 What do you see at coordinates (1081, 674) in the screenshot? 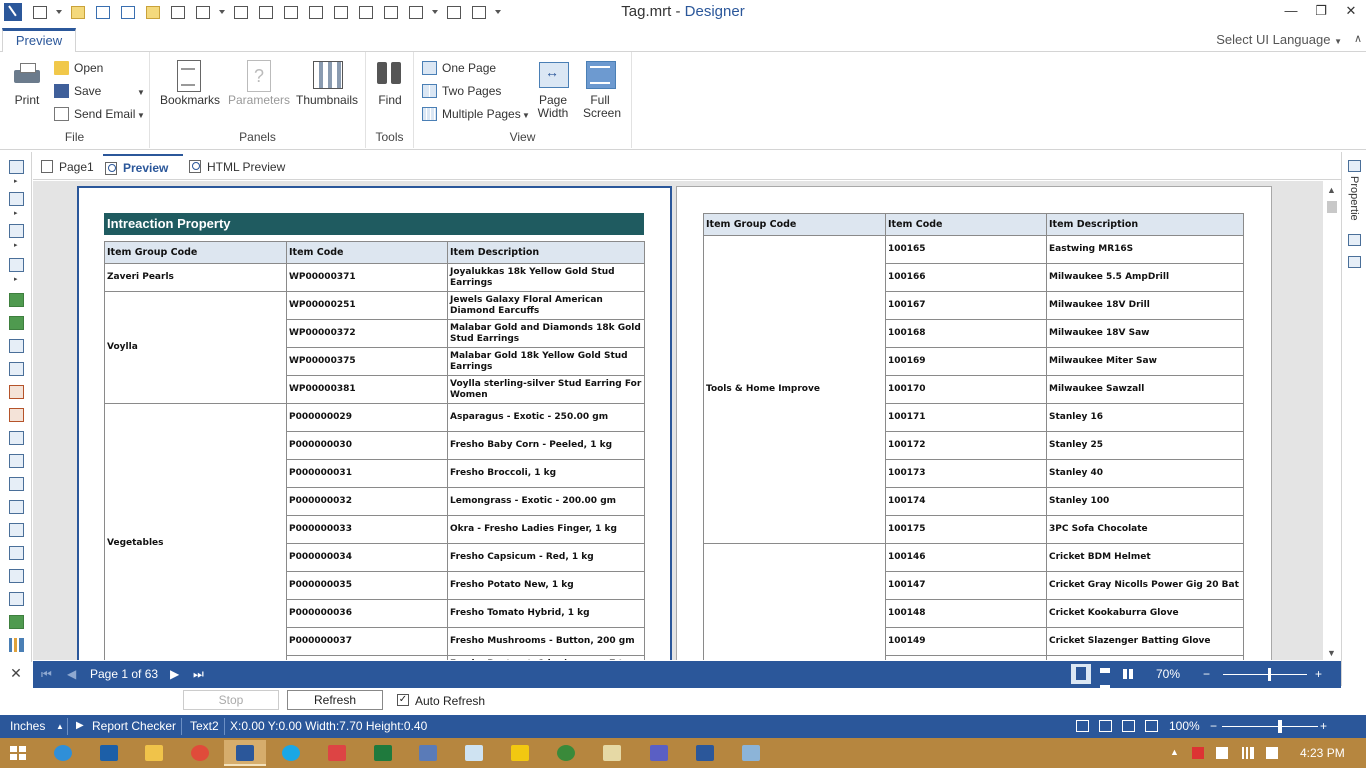
I see `single-page-view-icon` at bounding box center [1081, 674].